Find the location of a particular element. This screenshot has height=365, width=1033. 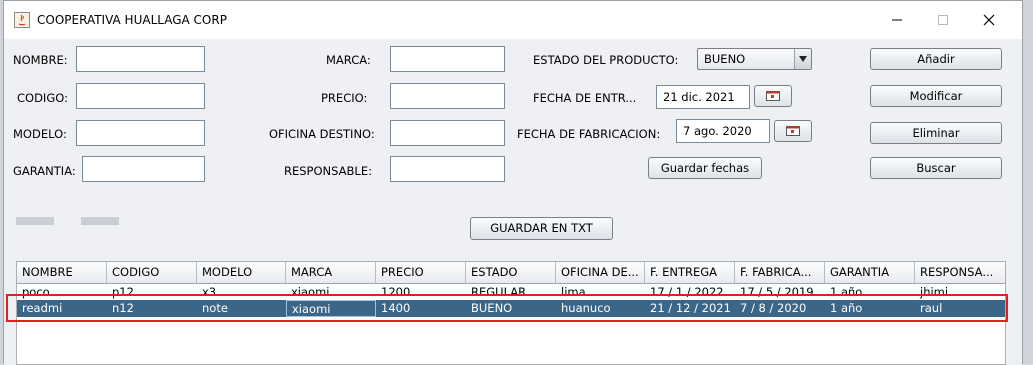

column-header: PRECIO is located at coordinates (421, 272).